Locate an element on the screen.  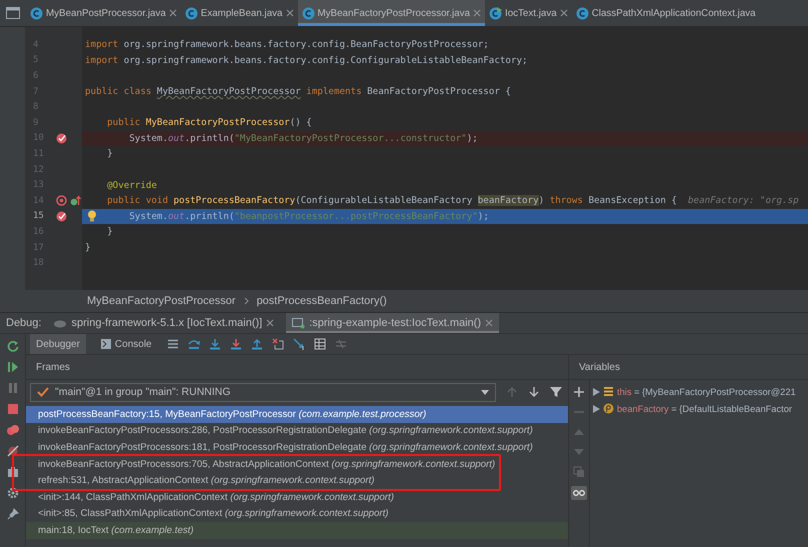
step-out-icon is located at coordinates (256, 344).